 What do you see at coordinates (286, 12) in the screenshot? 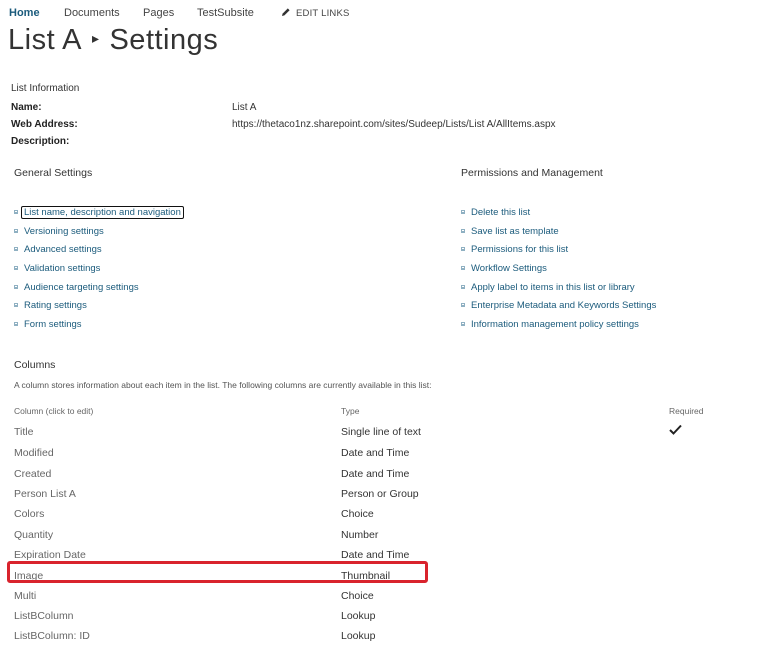
I see `pencil-icon` at bounding box center [286, 12].